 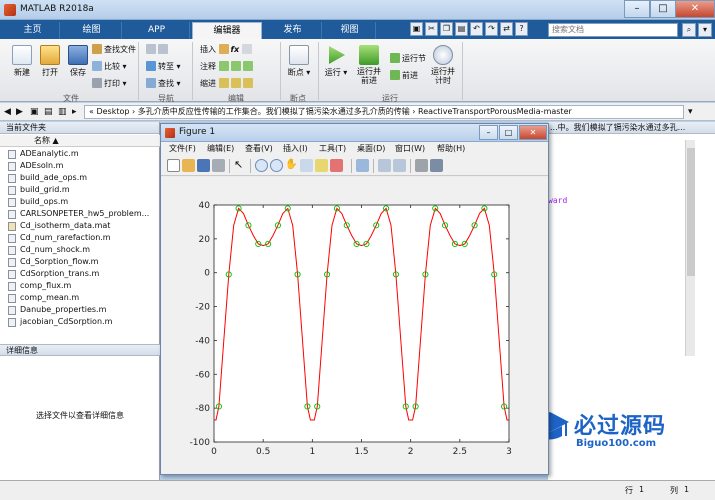 I want to click on pan-hand-icon: ✋, so click(x=291, y=165).